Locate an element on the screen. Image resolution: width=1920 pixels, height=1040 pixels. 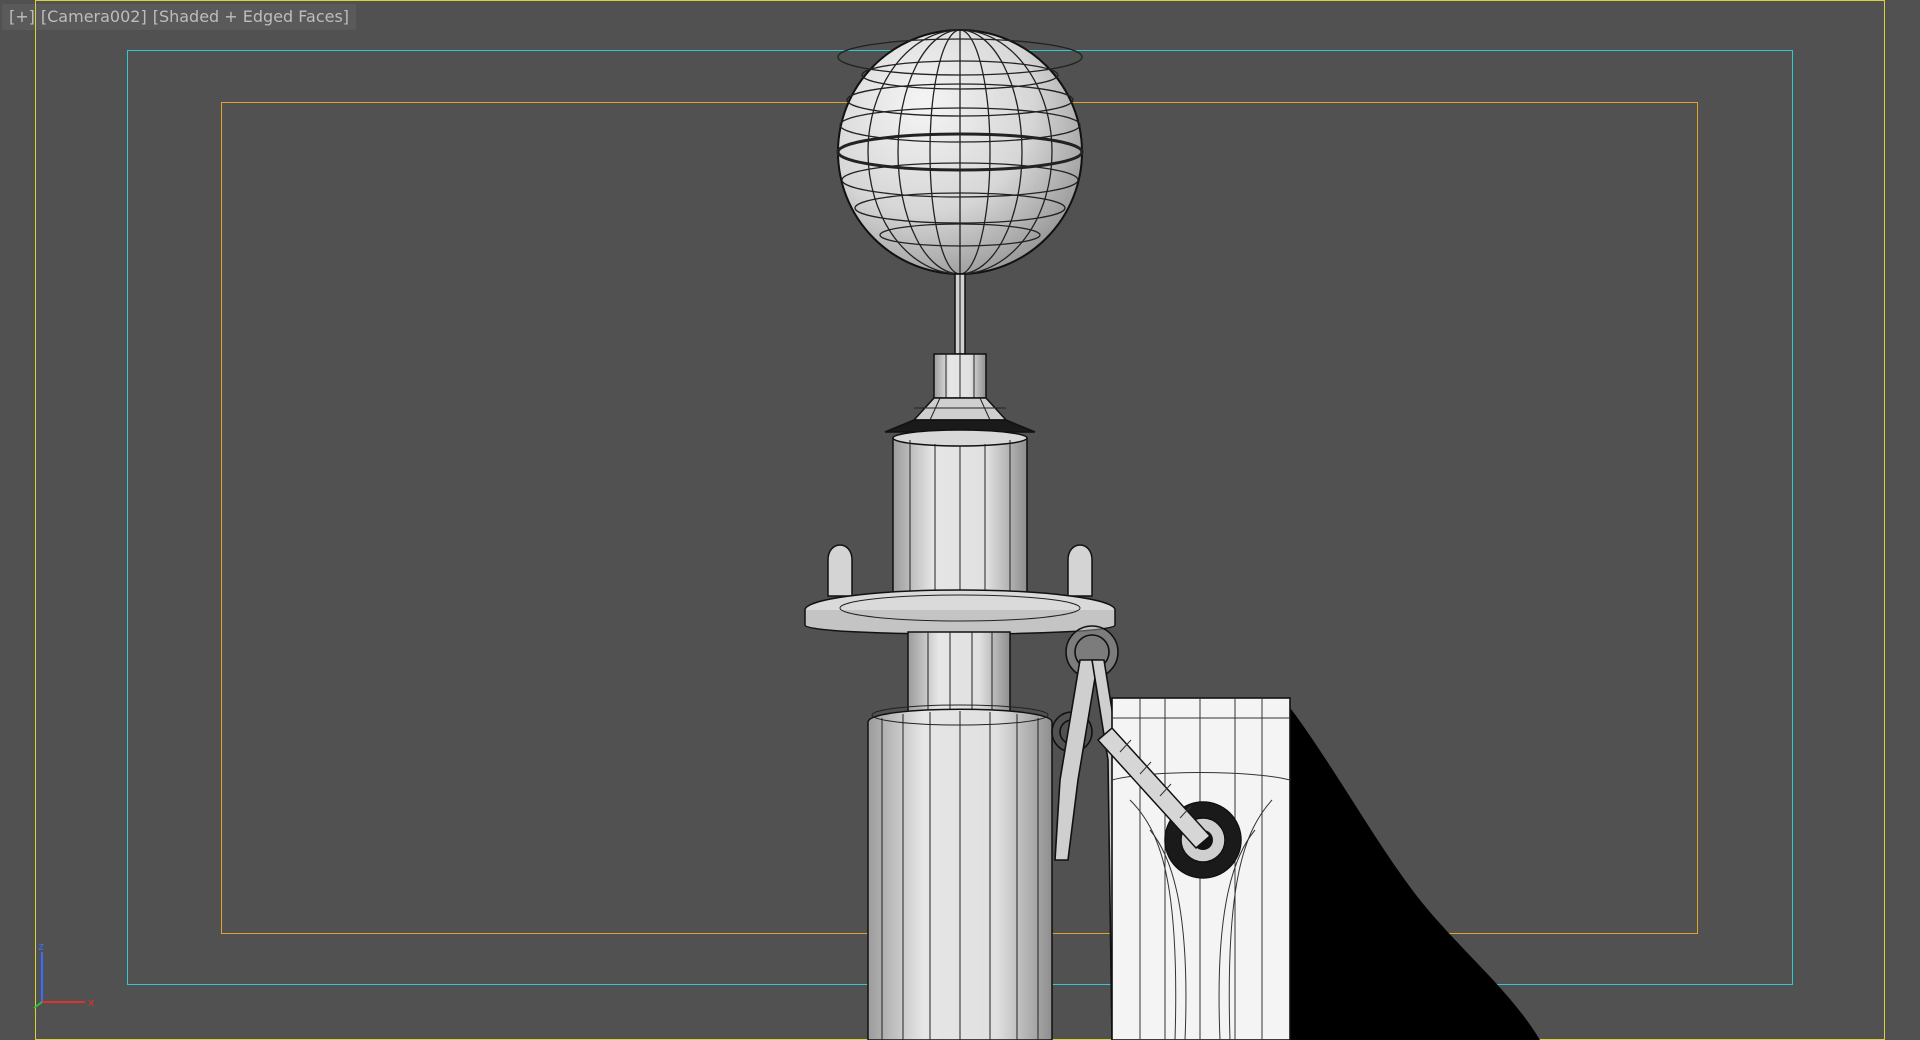
neck-cylinder is located at coordinates (959, 672).